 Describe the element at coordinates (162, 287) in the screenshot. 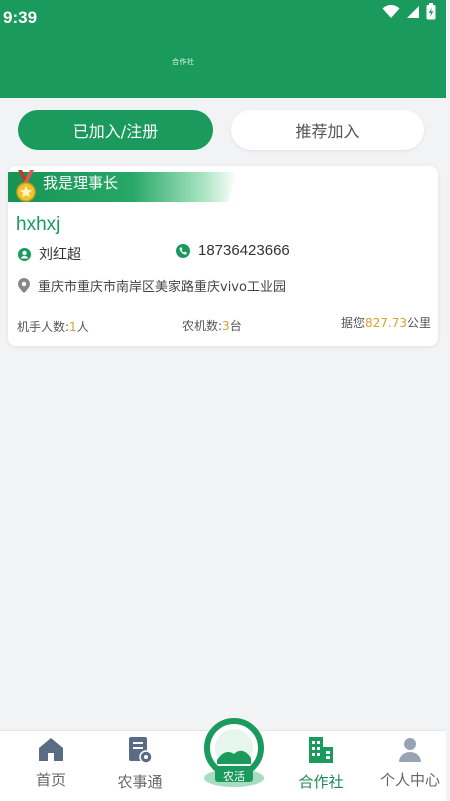

I see `address: 重庆市重庆市南岸区美家路重庆vivo工业园` at that location.